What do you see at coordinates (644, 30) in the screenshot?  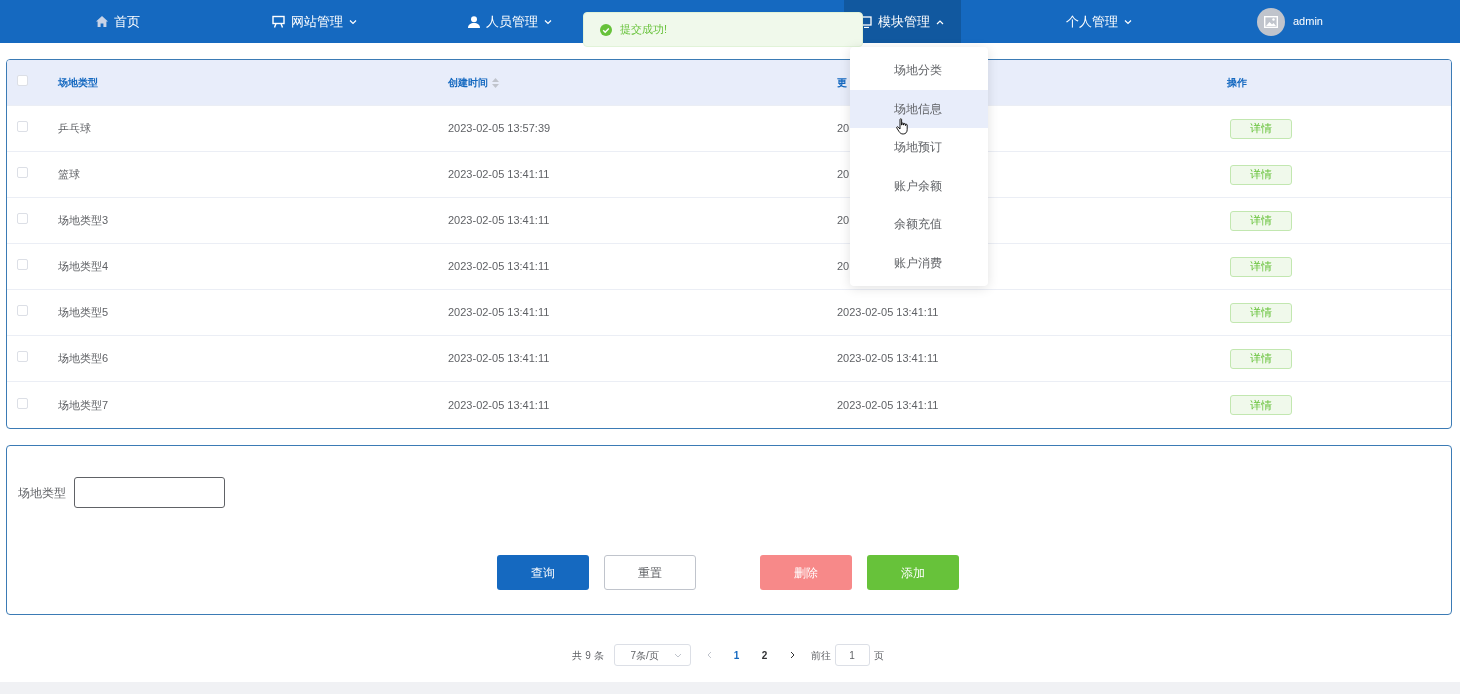 I see `toast-message: 提交成功!` at bounding box center [644, 30].